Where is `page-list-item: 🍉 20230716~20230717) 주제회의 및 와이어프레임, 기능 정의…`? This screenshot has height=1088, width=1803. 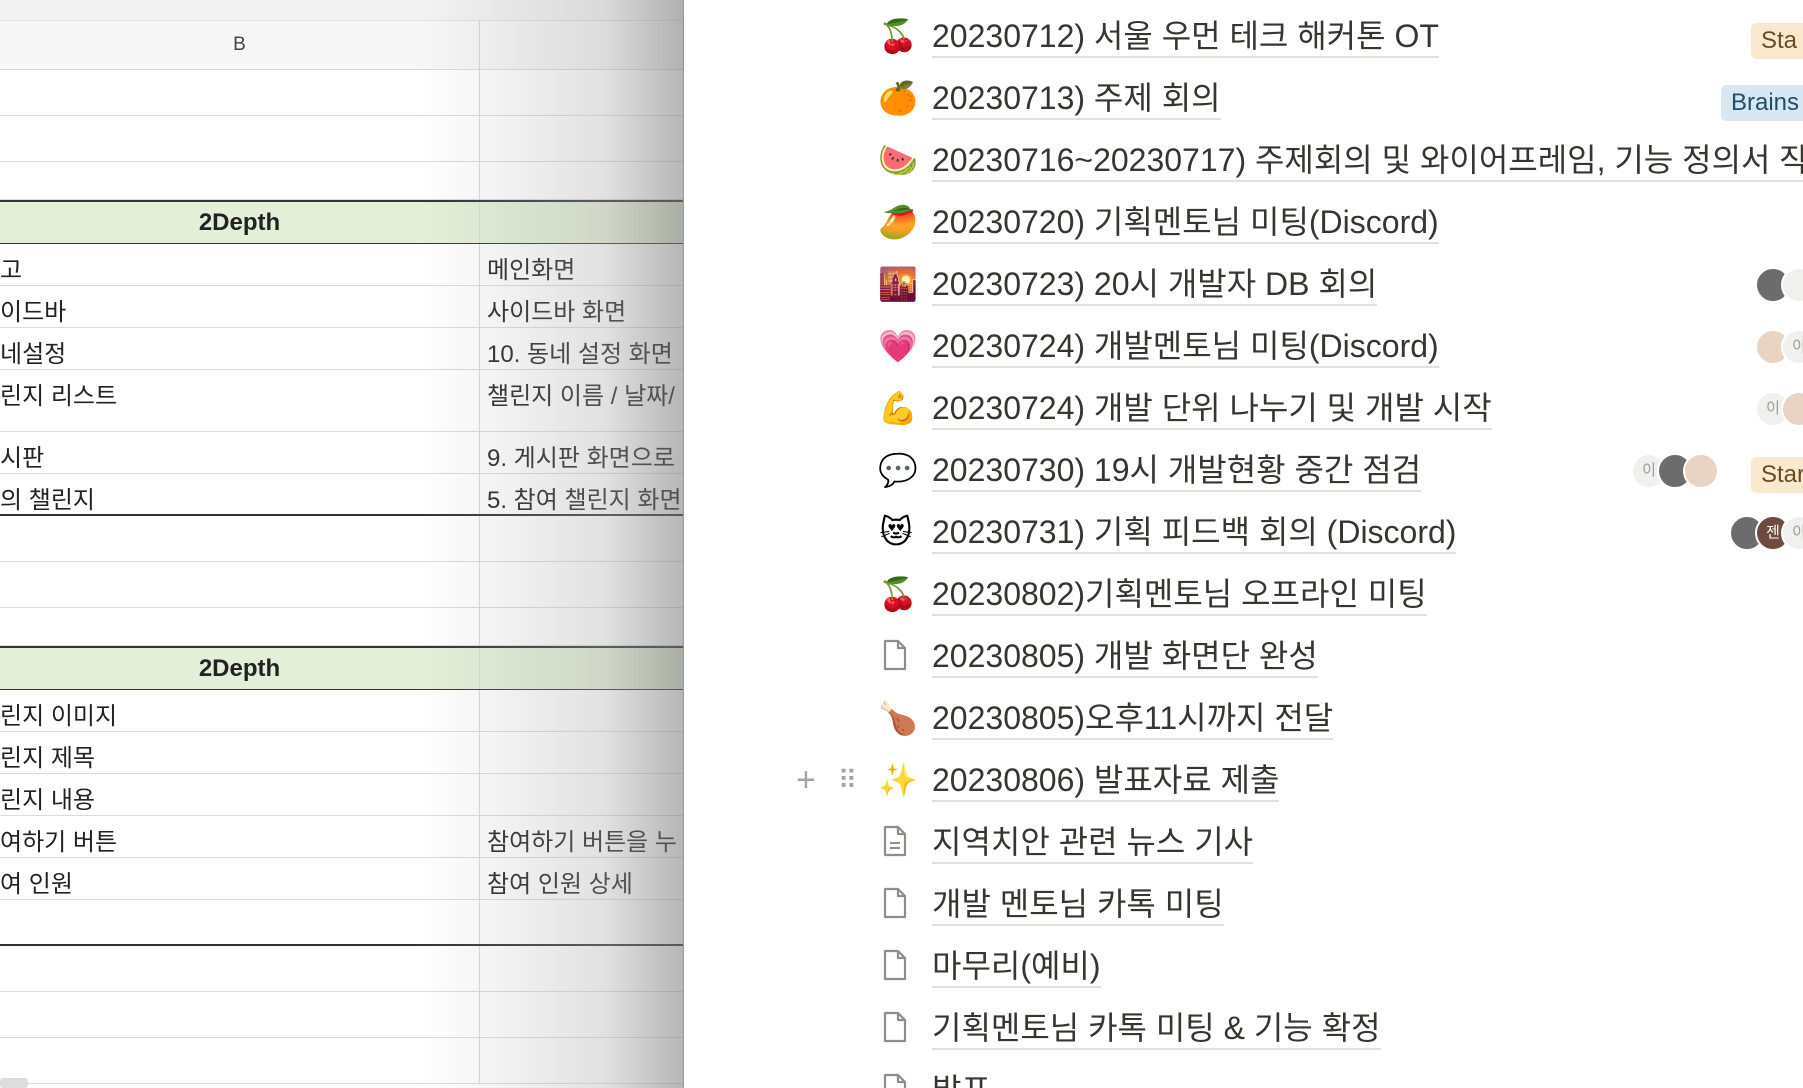 page-list-item: 🍉 20230716~20230717) 주제회의 및 와이어프레임, 기능 정의… is located at coordinates (1244, 160).